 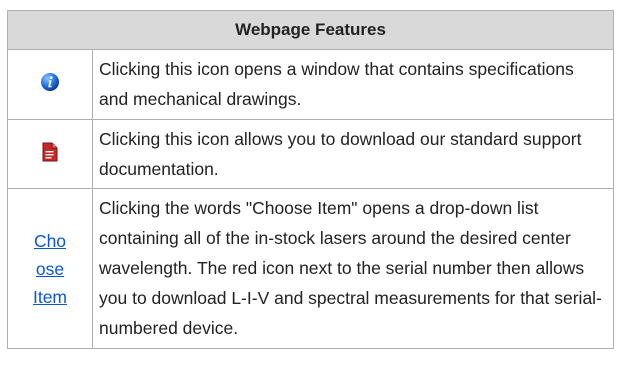 I want to click on table-header-row: Webpage Features, so click(x=310, y=30).